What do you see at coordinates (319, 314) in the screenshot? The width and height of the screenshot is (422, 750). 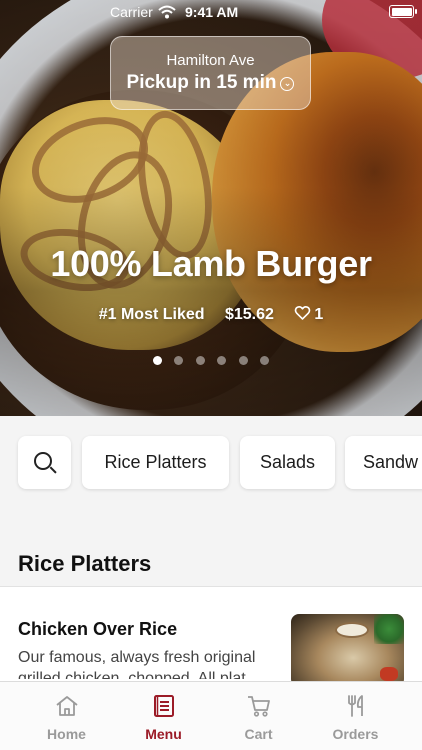 I see `likes-count: 1` at bounding box center [319, 314].